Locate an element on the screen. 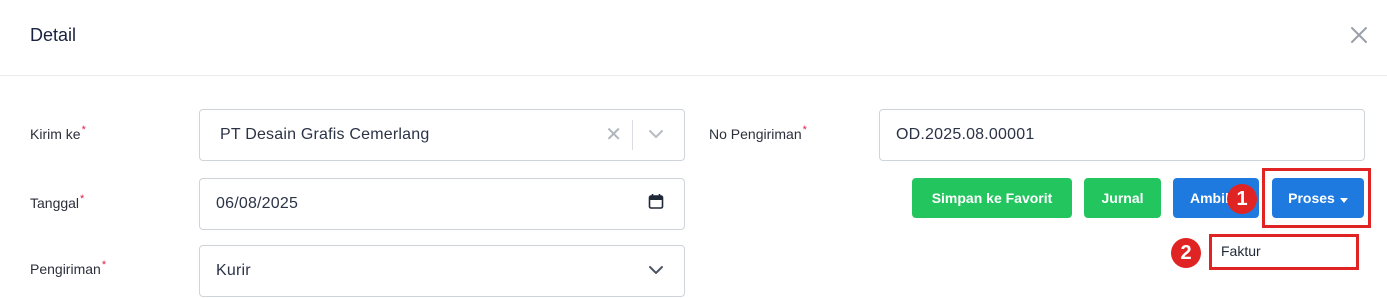  modal-title: Detail is located at coordinates (53, 35).